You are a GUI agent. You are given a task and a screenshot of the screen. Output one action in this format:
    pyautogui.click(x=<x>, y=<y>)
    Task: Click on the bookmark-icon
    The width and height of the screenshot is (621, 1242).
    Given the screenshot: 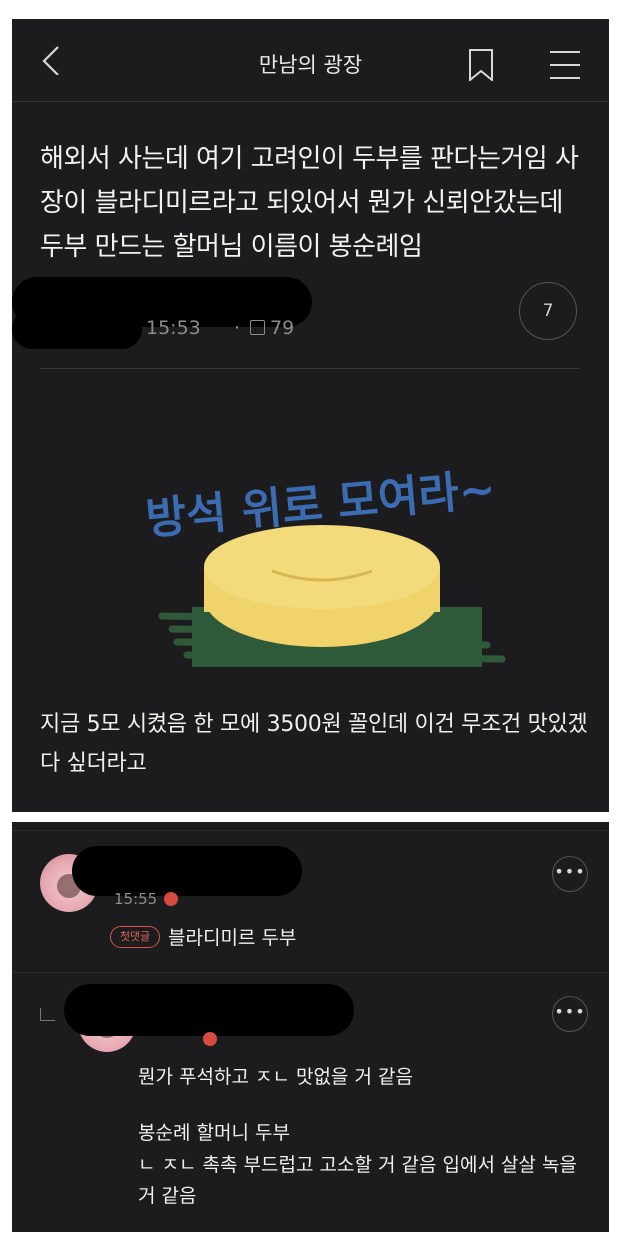 What is the action you would take?
    pyautogui.click(x=481, y=65)
    